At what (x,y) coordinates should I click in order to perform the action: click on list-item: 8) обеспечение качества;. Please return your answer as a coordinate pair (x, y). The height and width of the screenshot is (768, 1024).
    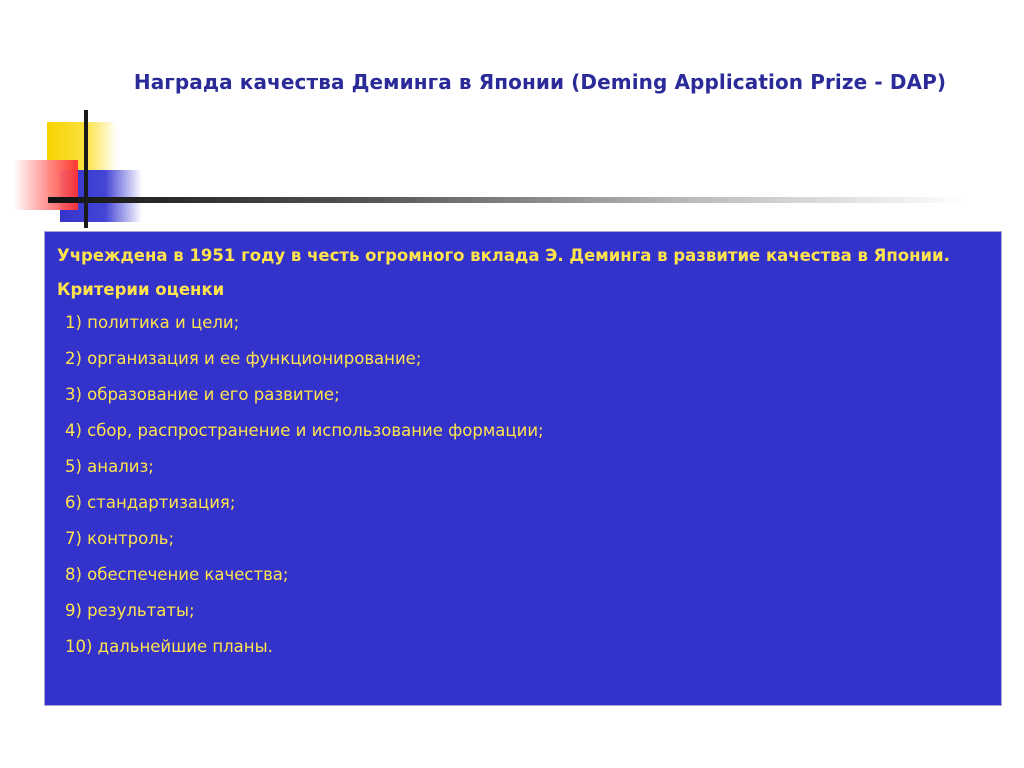
    Looking at the image, I should click on (177, 574).